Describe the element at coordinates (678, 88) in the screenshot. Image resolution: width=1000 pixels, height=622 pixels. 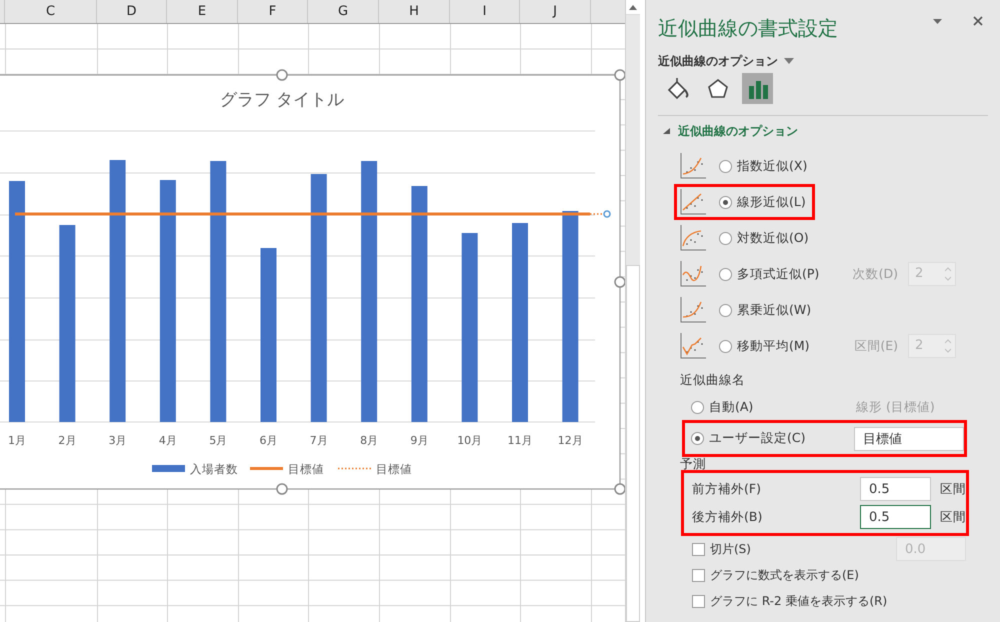
I see `paint-bucket-icon` at that location.